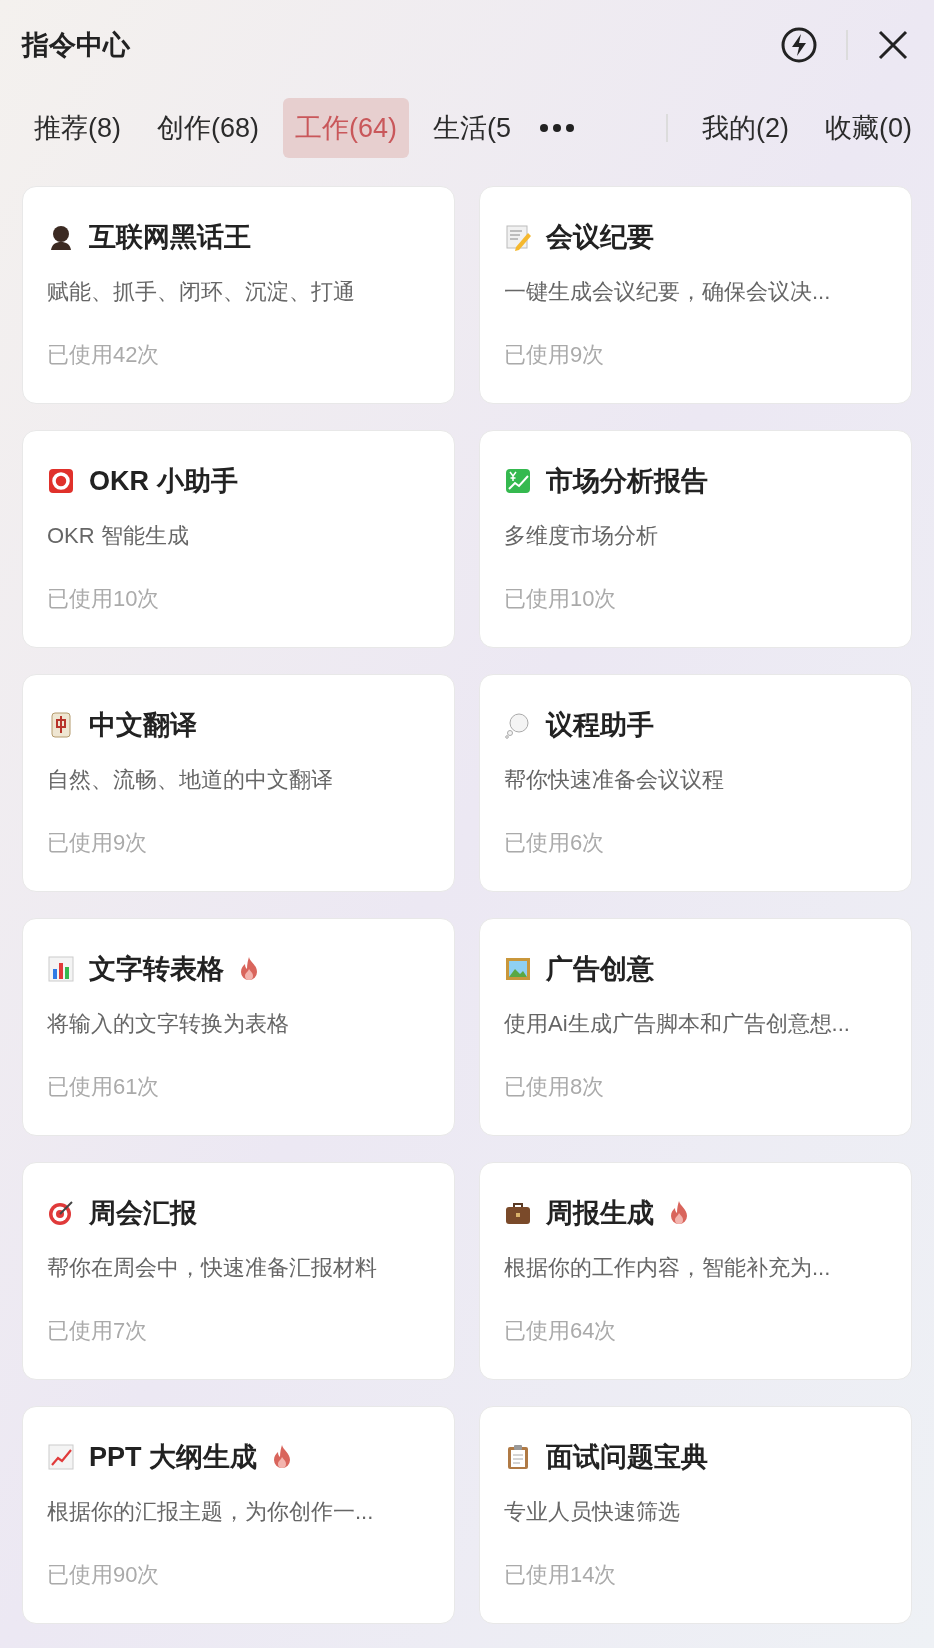  What do you see at coordinates (745, 128) in the screenshot?
I see `category-tab: 我的(2)` at bounding box center [745, 128].